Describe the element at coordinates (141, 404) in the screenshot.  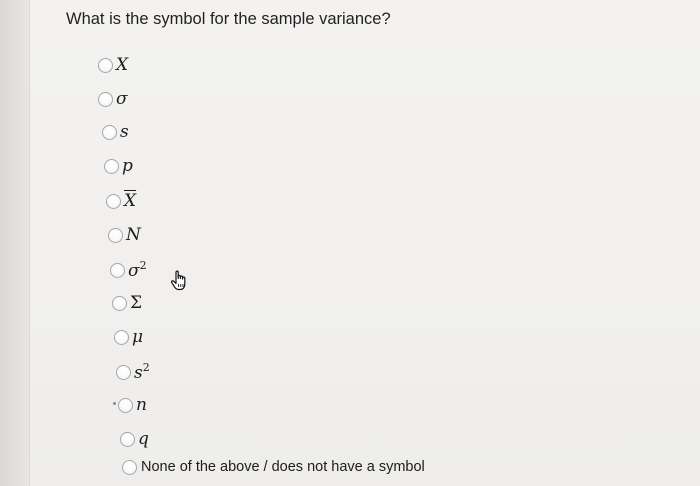
I see `option-label: n` at that location.